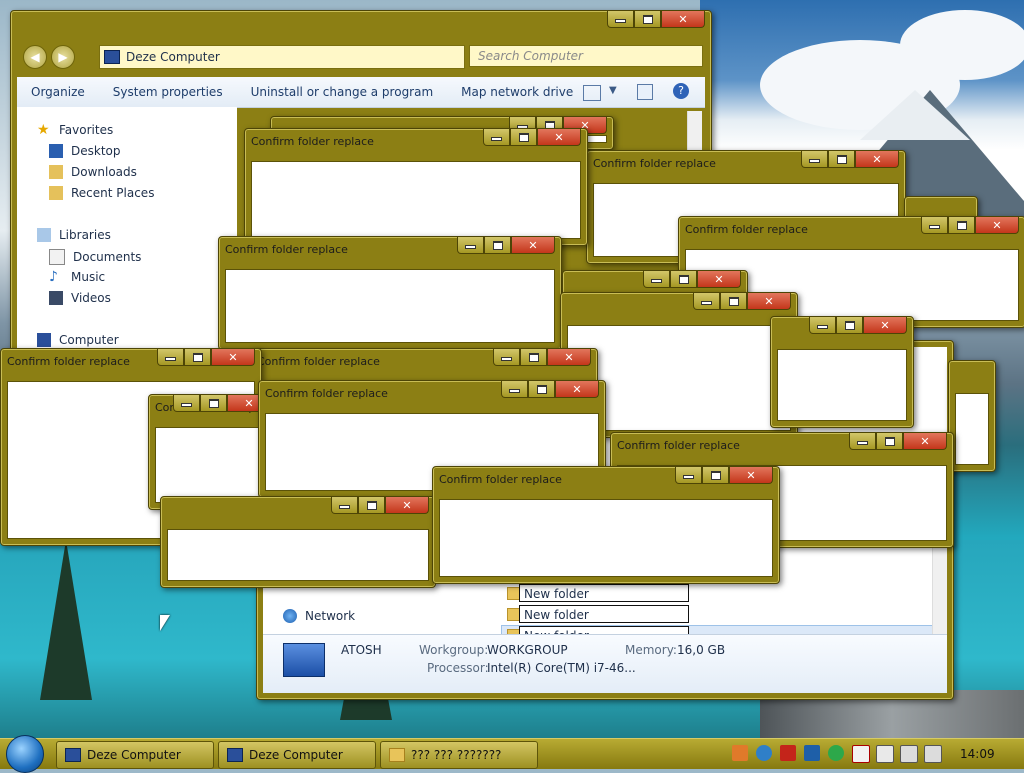  Describe the element at coordinates (459, 755) in the screenshot. I see `taskbar-item-dialog: ??? ??? ???????` at that location.